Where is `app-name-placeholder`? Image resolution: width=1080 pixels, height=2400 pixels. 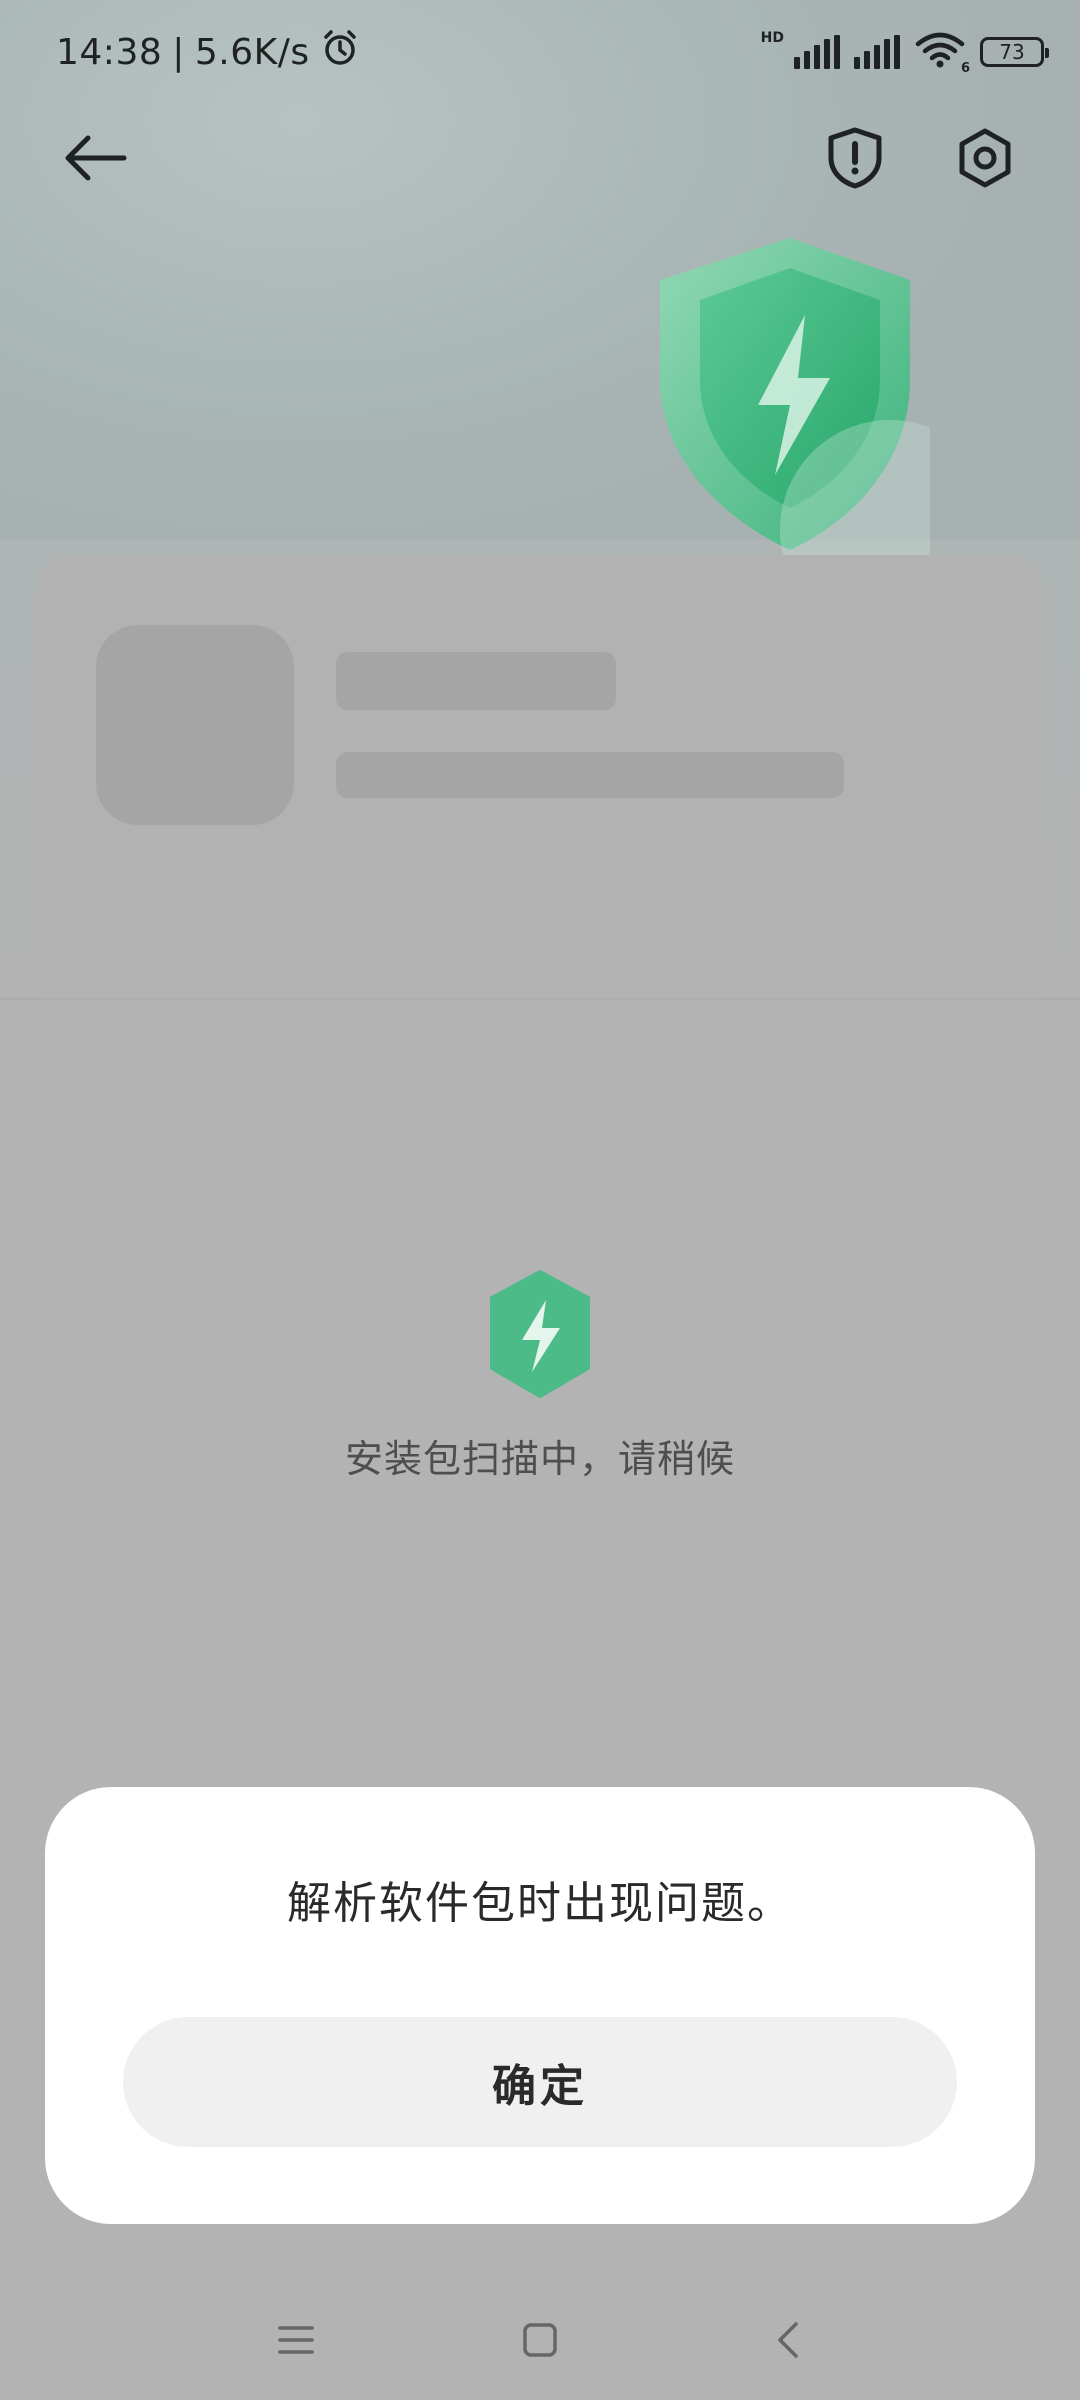
app-name-placeholder is located at coordinates (476, 681).